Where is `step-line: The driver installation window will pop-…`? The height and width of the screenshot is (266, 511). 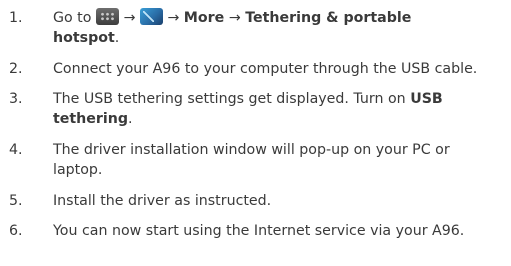 step-line: The driver installation window will pop-… is located at coordinates (251, 150).